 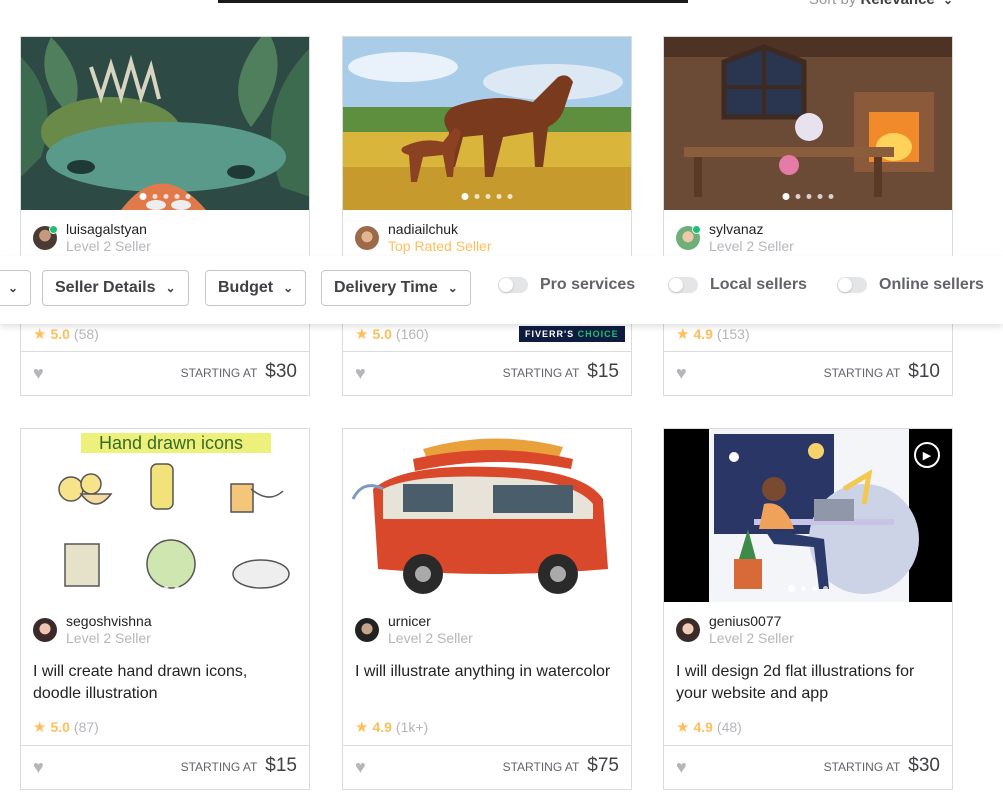 I want to click on header-underline, so click(x=453, y=1).